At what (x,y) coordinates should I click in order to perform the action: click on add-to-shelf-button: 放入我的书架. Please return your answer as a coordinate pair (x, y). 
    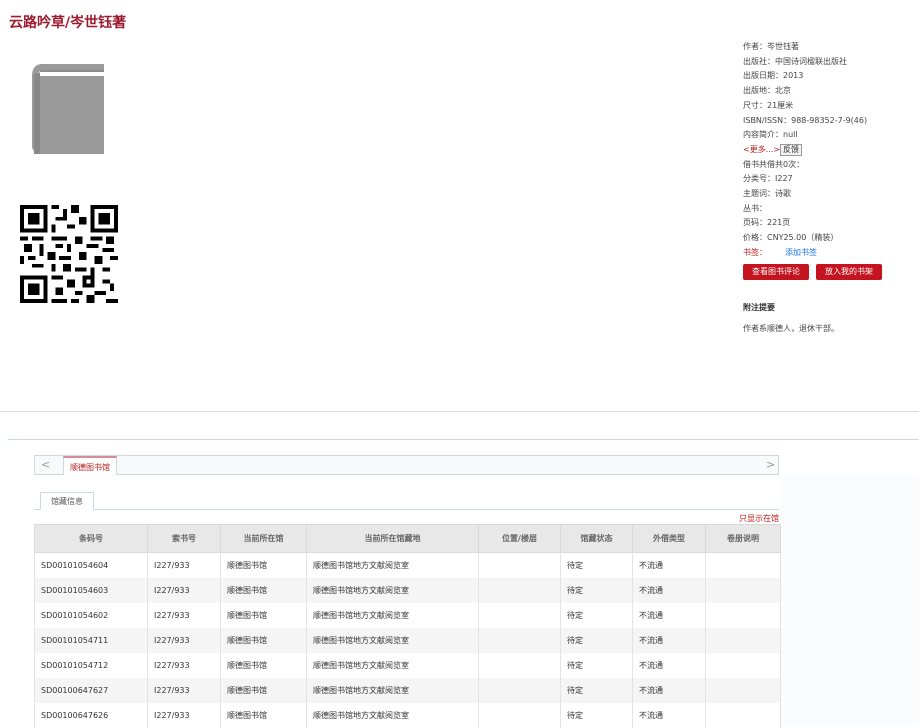
    Looking at the image, I should click on (849, 272).